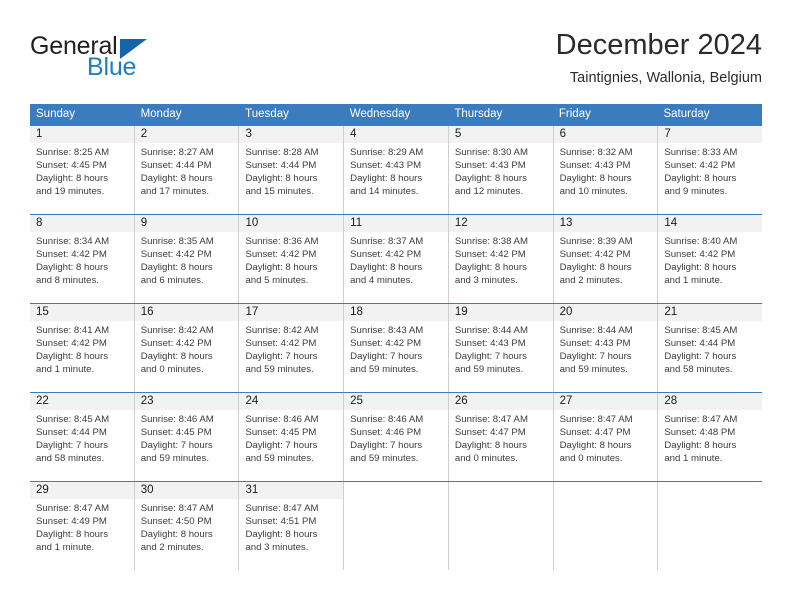 The width and height of the screenshot is (792, 612). What do you see at coordinates (67, 281) in the screenshot?
I see `daylight-duration-line2: and 8 minutes.` at bounding box center [67, 281].